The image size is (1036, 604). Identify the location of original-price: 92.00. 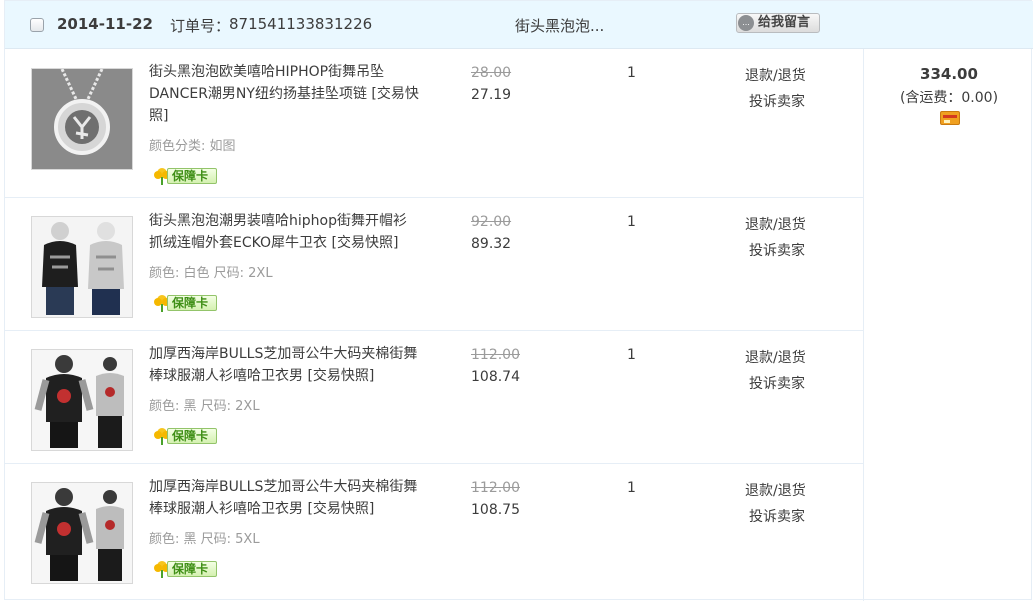
(491, 222).